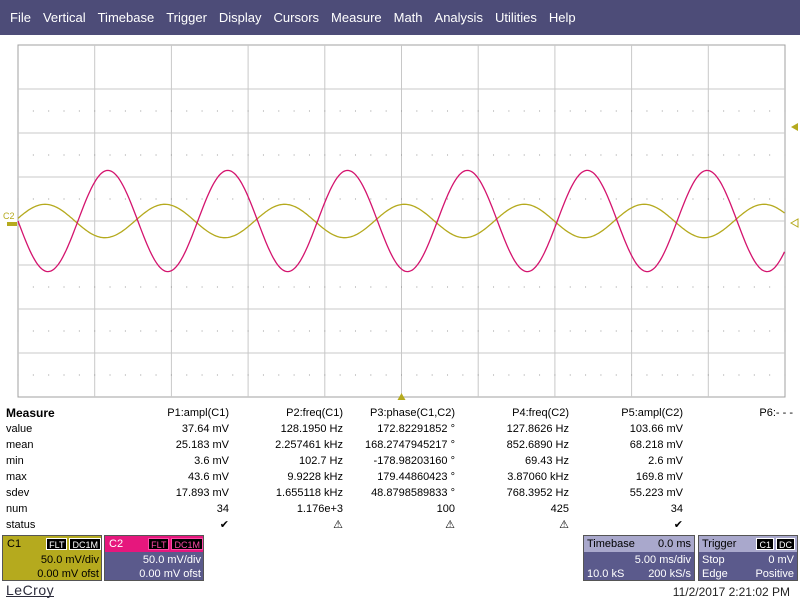 The width and height of the screenshot is (800, 600). I want to click on measure-cell-p4: 69.43 Hz, so click(546, 461).